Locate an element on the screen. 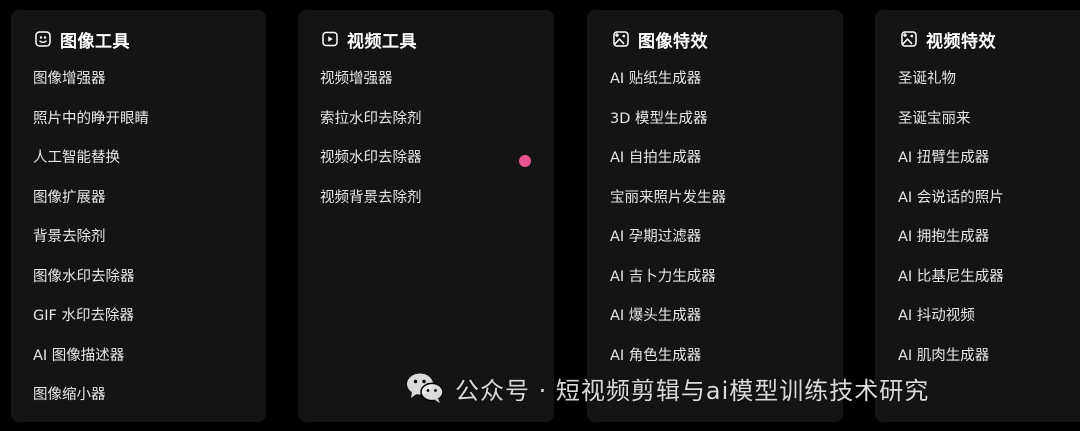 Image resolution: width=1080 pixels, height=431 pixels. watermark: 公众号 · 短视频剪辑与ai模型训练技术研究 is located at coordinates (667, 388).